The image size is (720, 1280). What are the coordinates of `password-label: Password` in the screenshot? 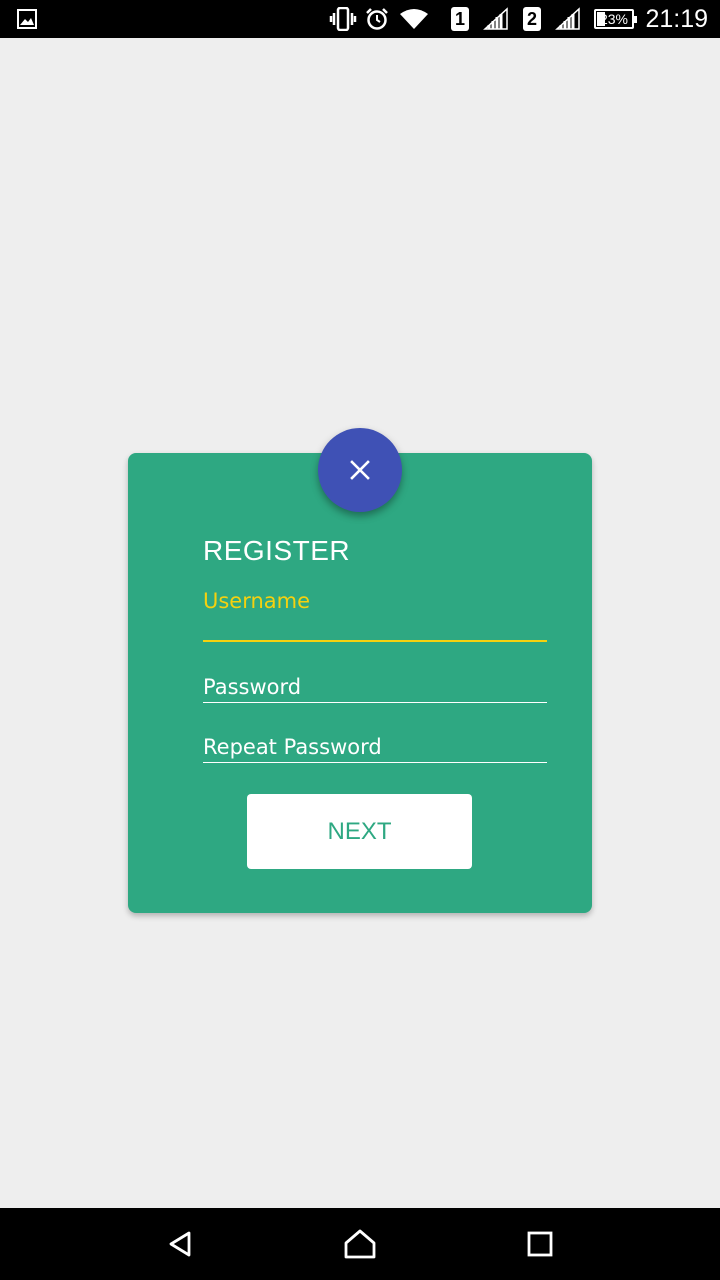 It's located at (252, 687).